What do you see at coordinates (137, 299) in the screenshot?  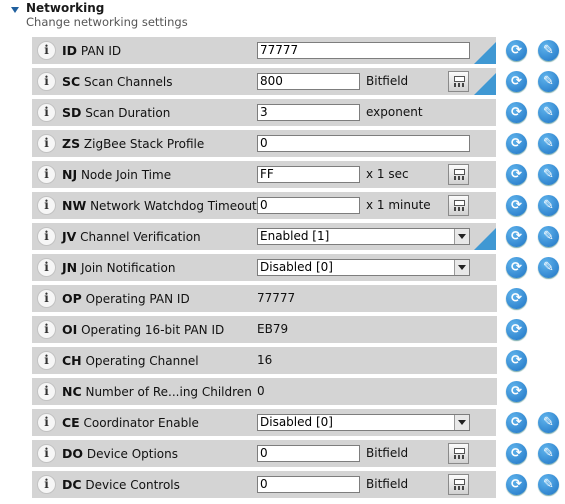 I see `setting-name: Operating PAN ID` at bounding box center [137, 299].